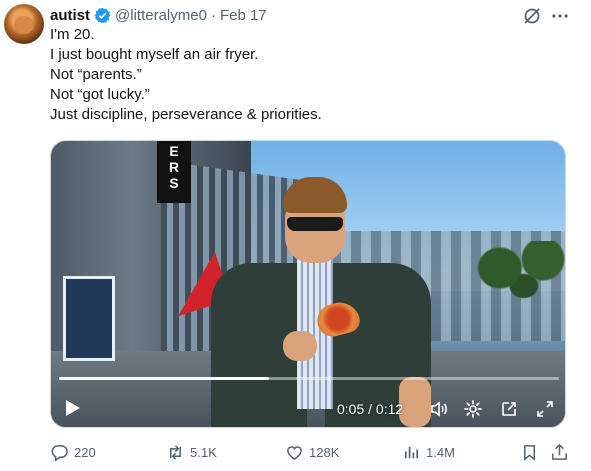  What do you see at coordinates (174, 167) in the screenshot?
I see `video-sign-text: ERS` at bounding box center [174, 167].